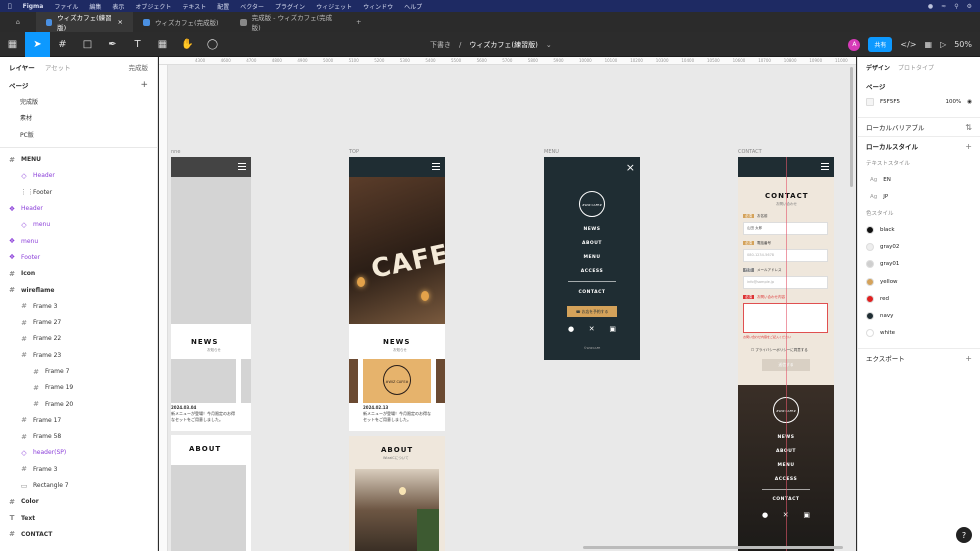 Image resolution: width=980 pixels, height=551 pixels. Describe the element at coordinates (95, 6) in the screenshot. I see `menu-edit: 編集` at that location.